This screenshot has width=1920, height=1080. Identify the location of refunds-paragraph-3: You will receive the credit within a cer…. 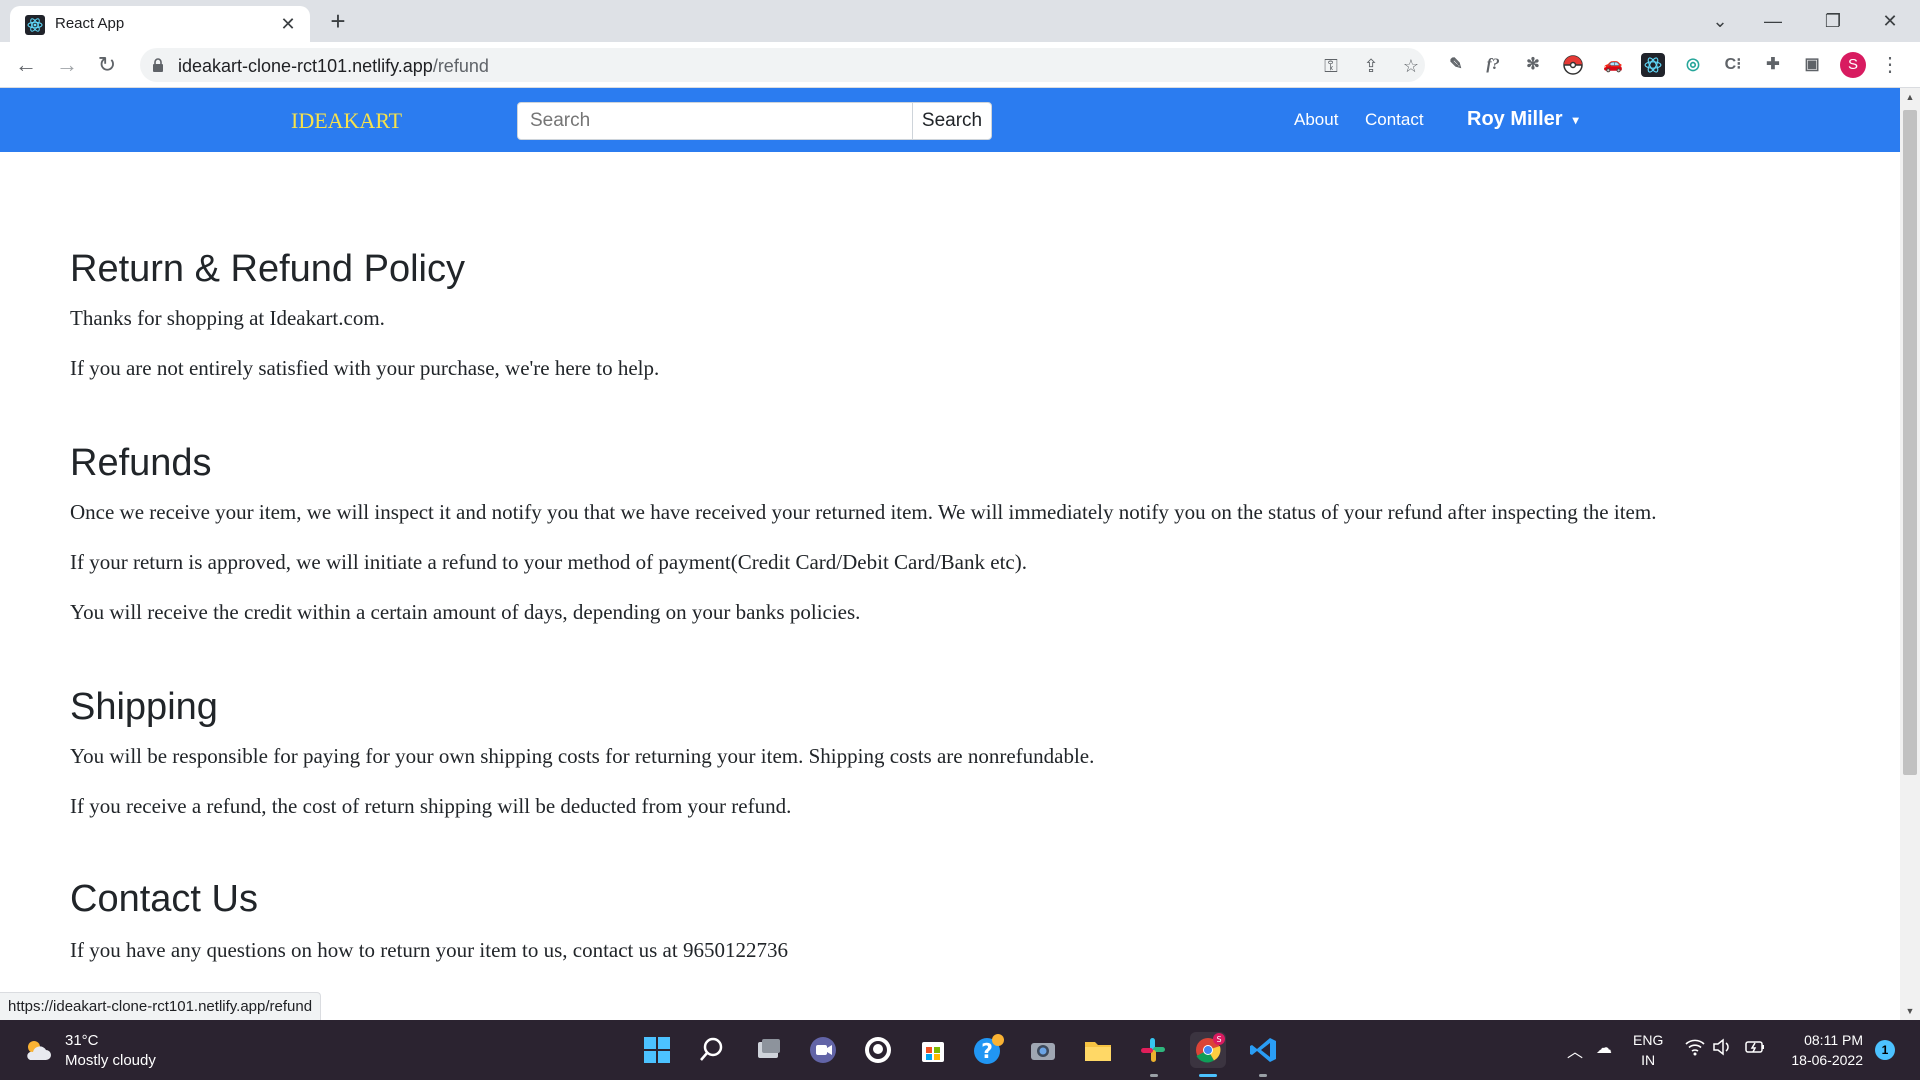
(465, 612).